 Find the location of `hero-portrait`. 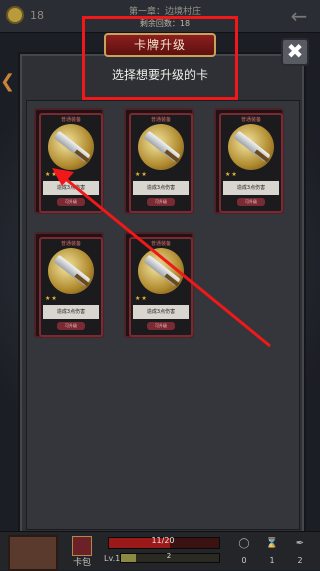

hero-portrait is located at coordinates (33, 553).